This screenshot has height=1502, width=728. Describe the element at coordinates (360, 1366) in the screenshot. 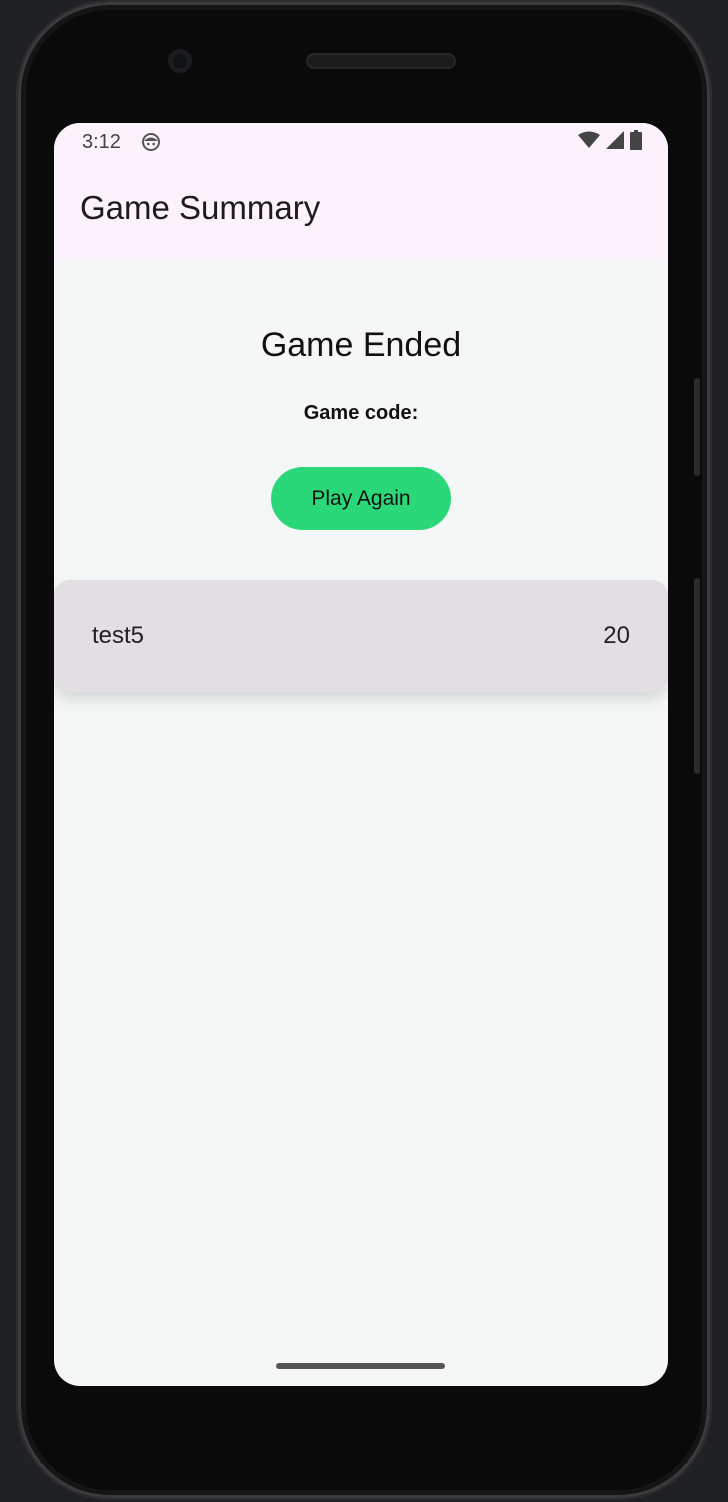

I see `home-gesture-bar` at that location.